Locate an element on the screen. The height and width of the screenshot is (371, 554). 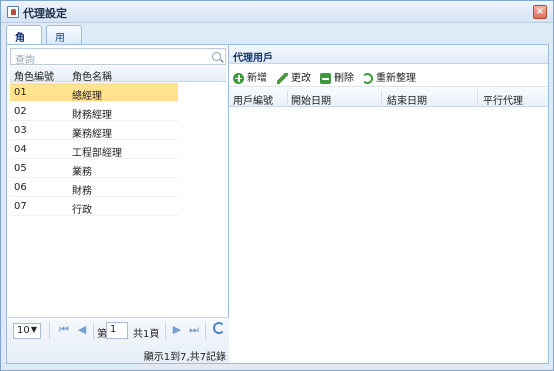
table-row: 07 行政 is located at coordinates (94, 206).